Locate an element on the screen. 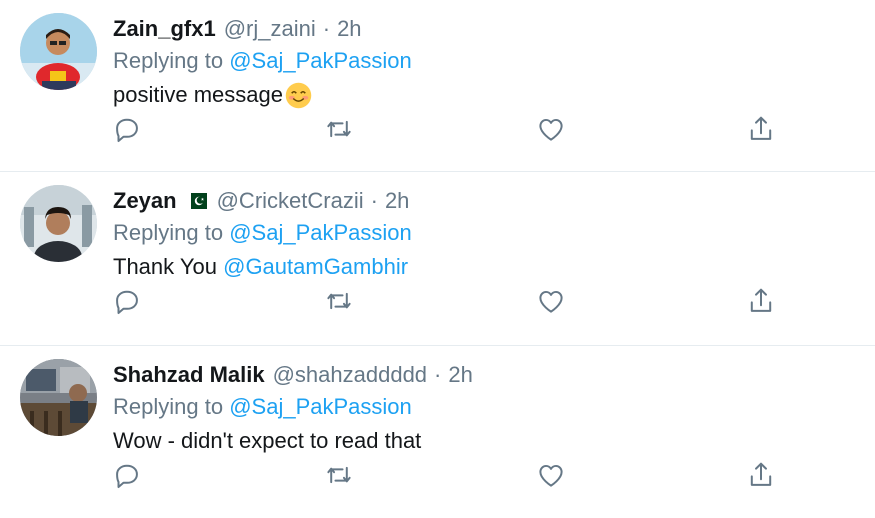  user-handle: @CricketCrazii is located at coordinates (290, 201).